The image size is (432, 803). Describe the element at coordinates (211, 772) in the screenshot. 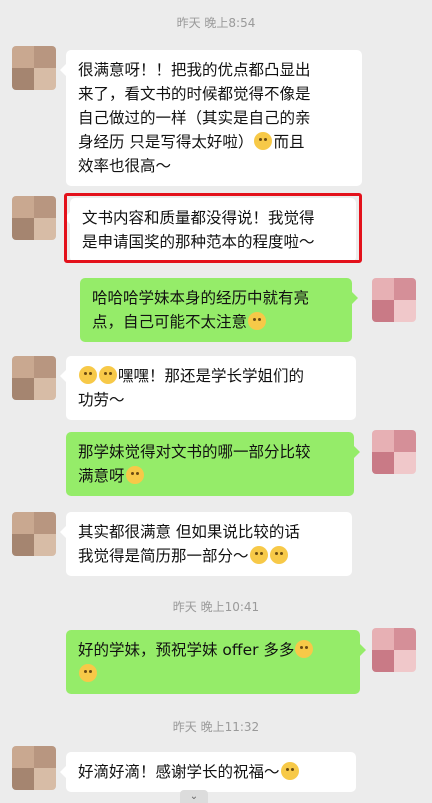

I see `message-line: 好滴好滴！感谢学长的祝福～` at that location.